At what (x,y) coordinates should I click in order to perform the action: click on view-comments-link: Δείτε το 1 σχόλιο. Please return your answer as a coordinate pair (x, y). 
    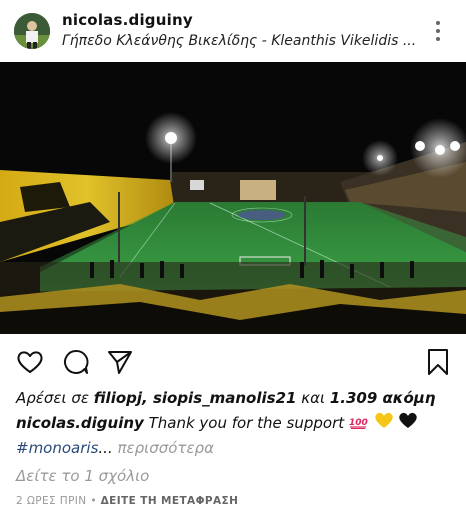
    Looking at the image, I should click on (236, 476).